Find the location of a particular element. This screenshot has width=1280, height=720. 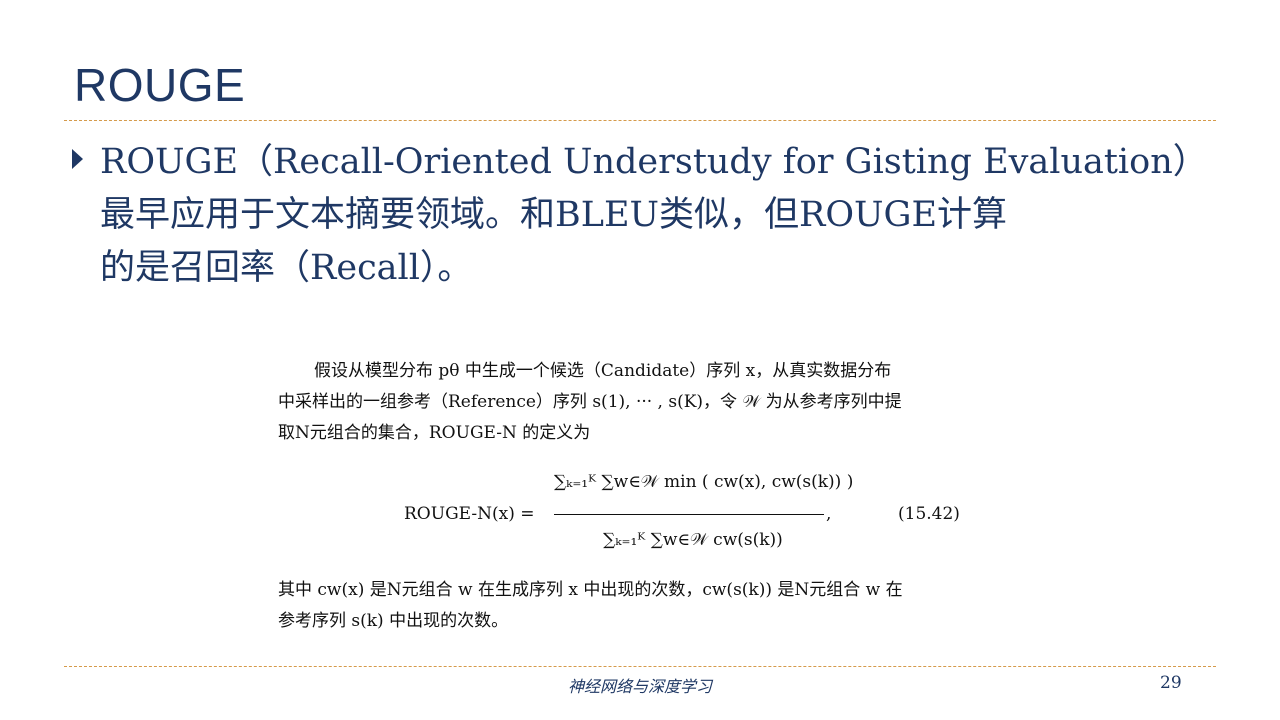

title-divider is located at coordinates (640, 120).